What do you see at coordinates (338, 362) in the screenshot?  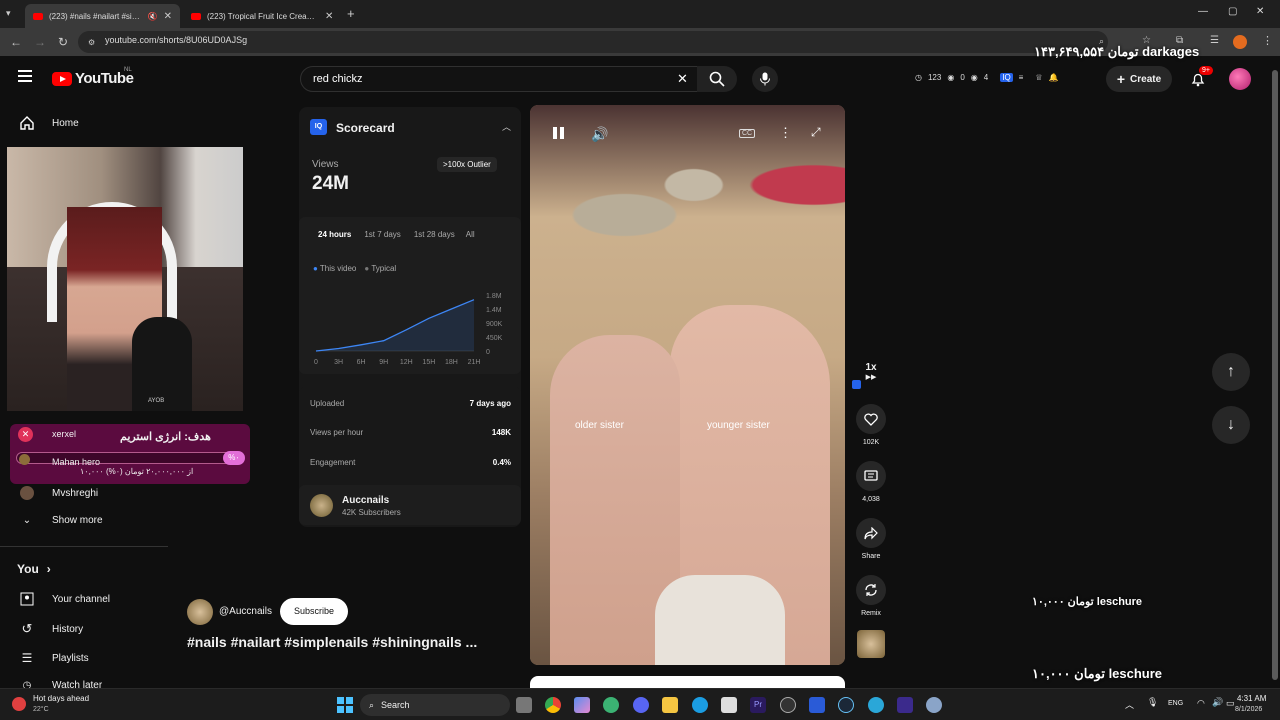 I see `x-tick-label: 3H` at bounding box center [338, 362].